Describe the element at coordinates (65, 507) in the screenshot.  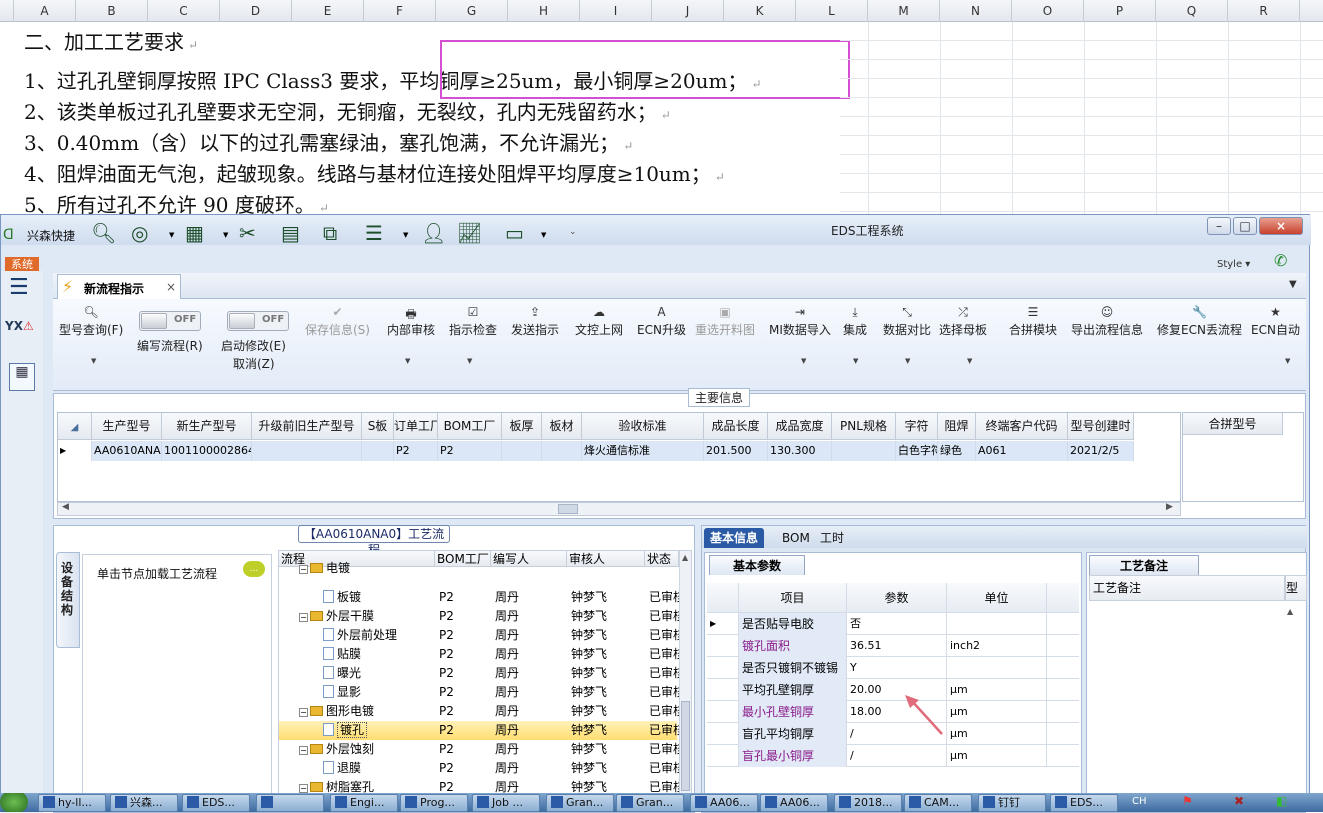
I see `scroll-left-icon: ◀` at that location.